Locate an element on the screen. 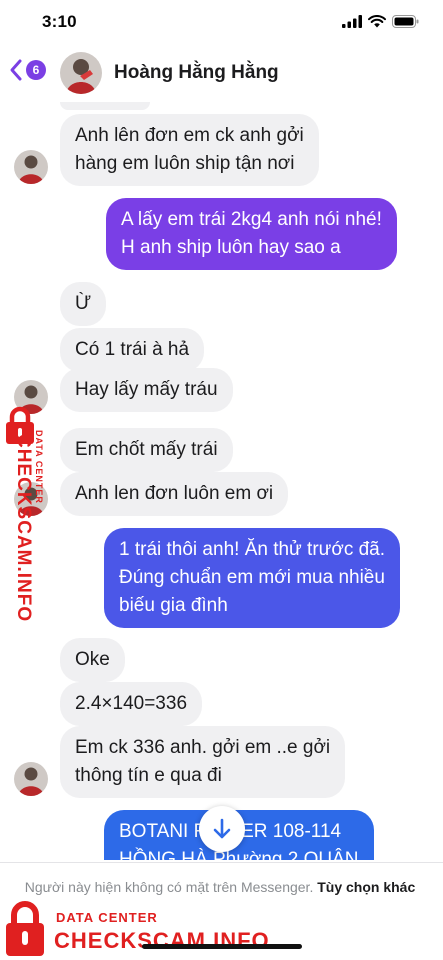  conversation-header: 6 Hoàng Hằng Hằng is located at coordinates (221, 74).